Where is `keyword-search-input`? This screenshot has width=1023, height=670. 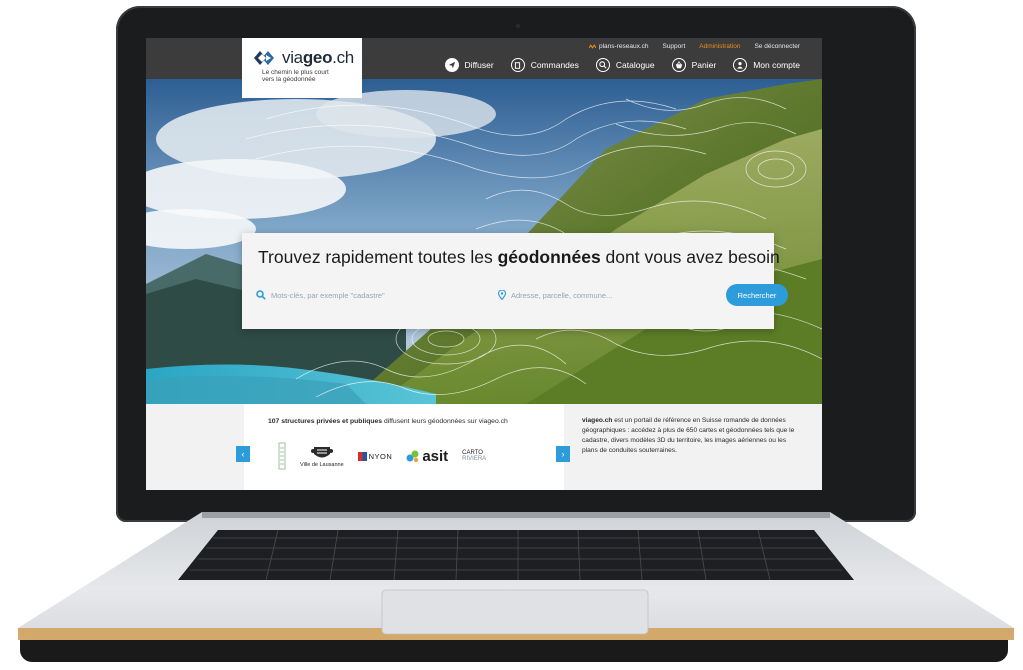
keyword-search-input is located at coordinates (361, 295).